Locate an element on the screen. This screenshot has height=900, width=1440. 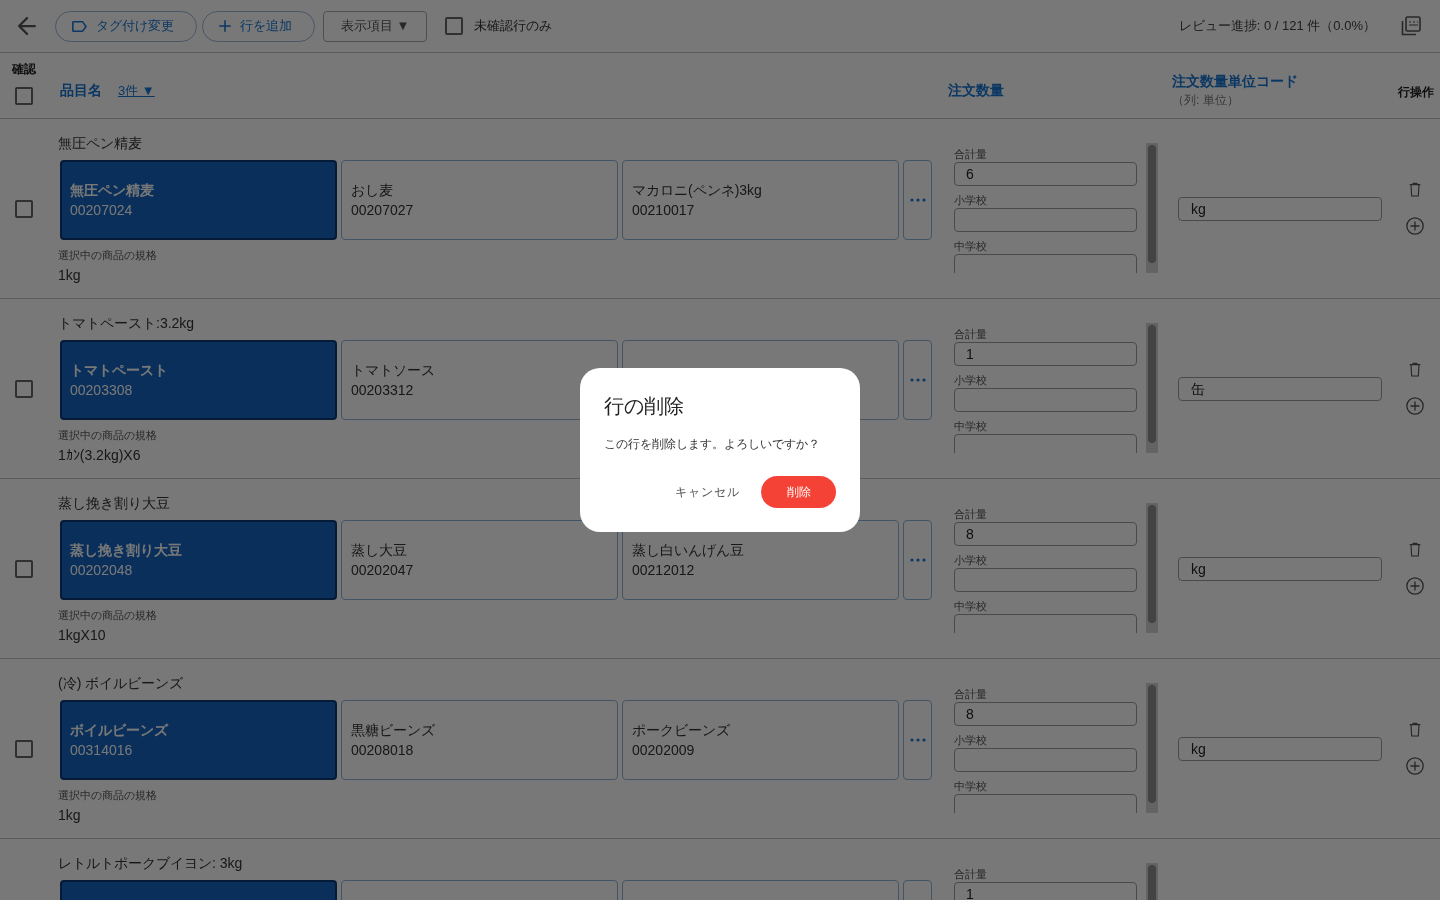
product-card: ボイルビーンズ 00314016 is located at coordinates (198, 740).